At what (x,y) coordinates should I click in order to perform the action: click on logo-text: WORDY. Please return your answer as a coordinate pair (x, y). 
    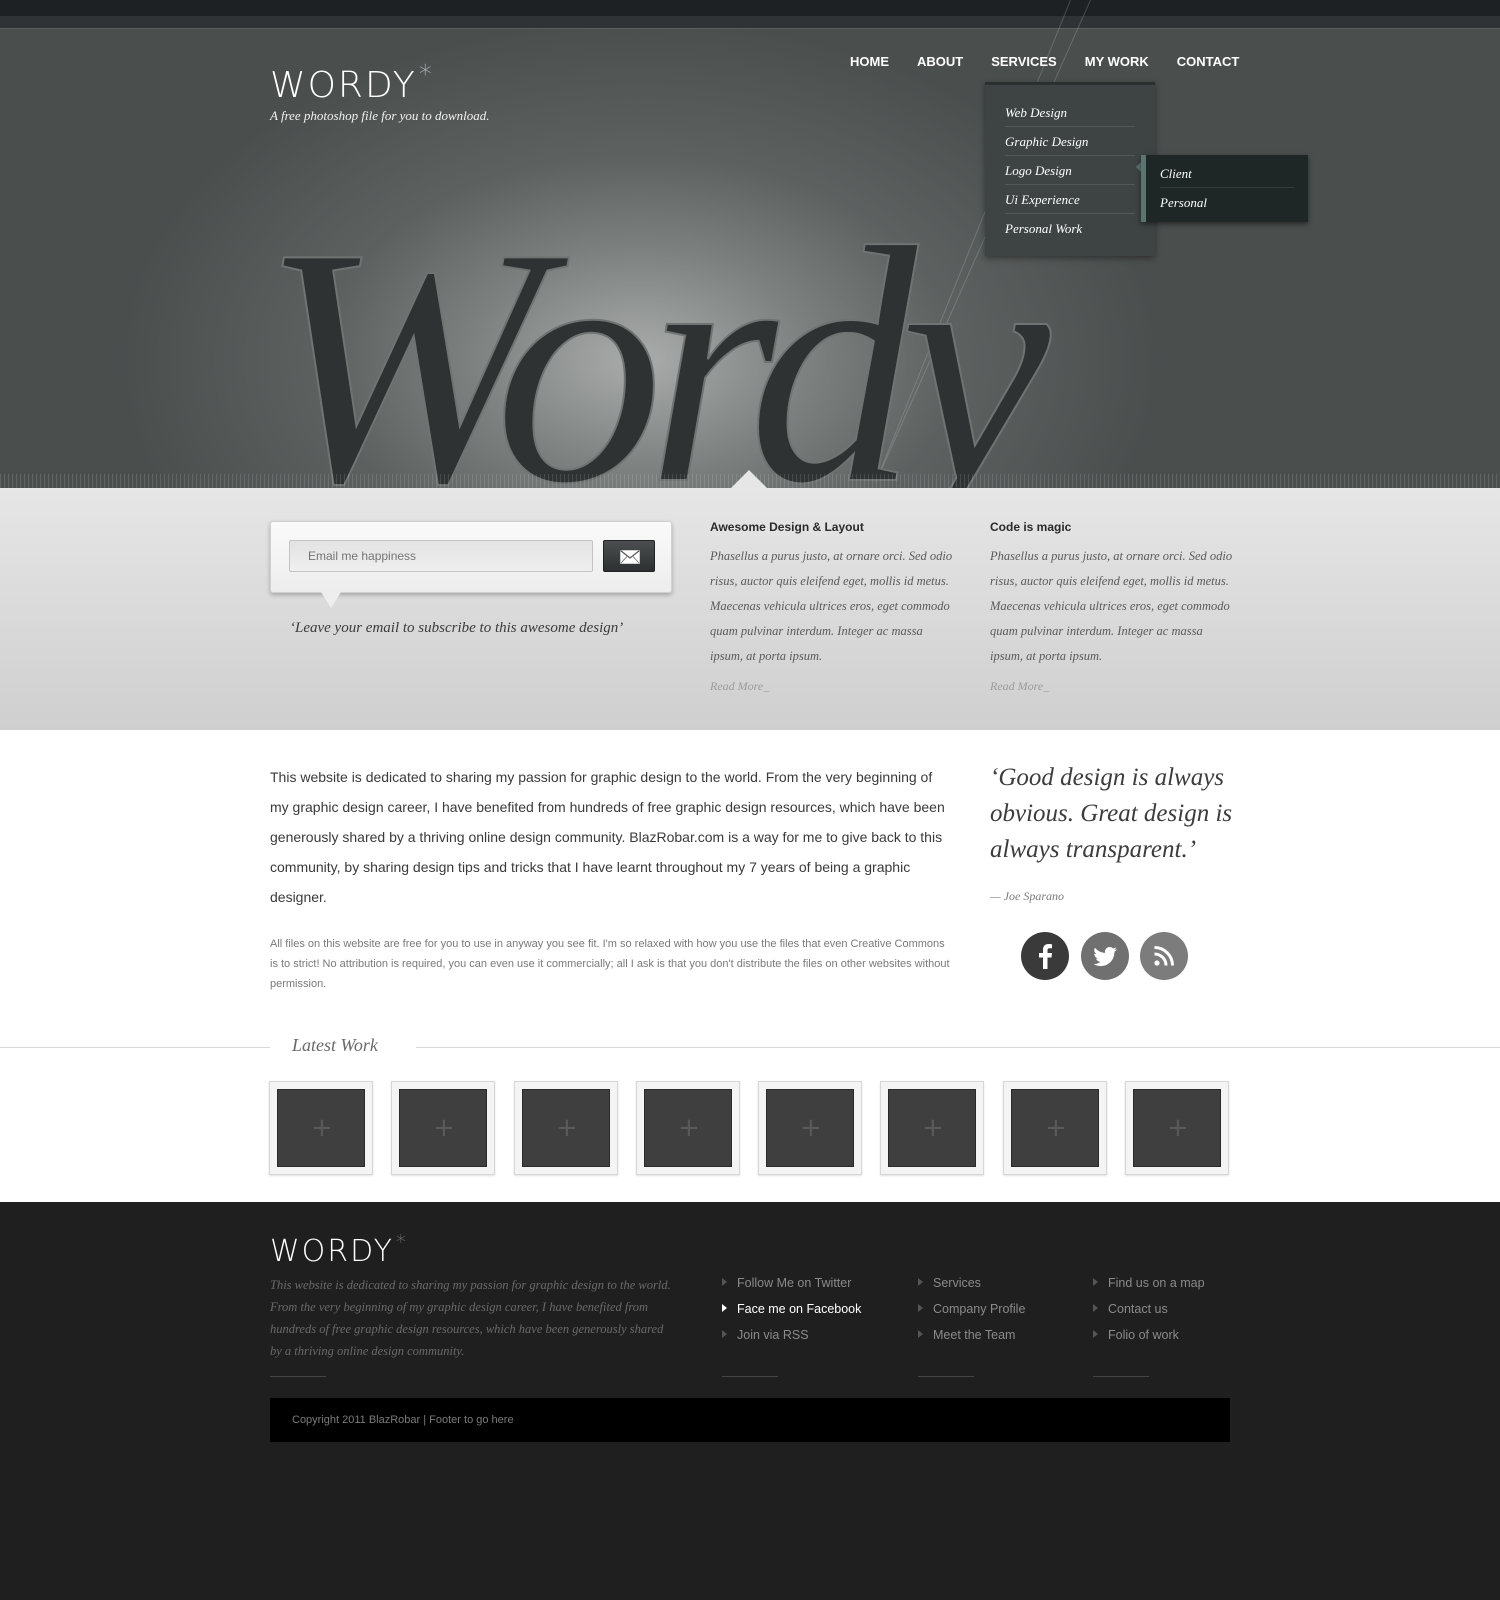
    Looking at the image, I should click on (343, 85).